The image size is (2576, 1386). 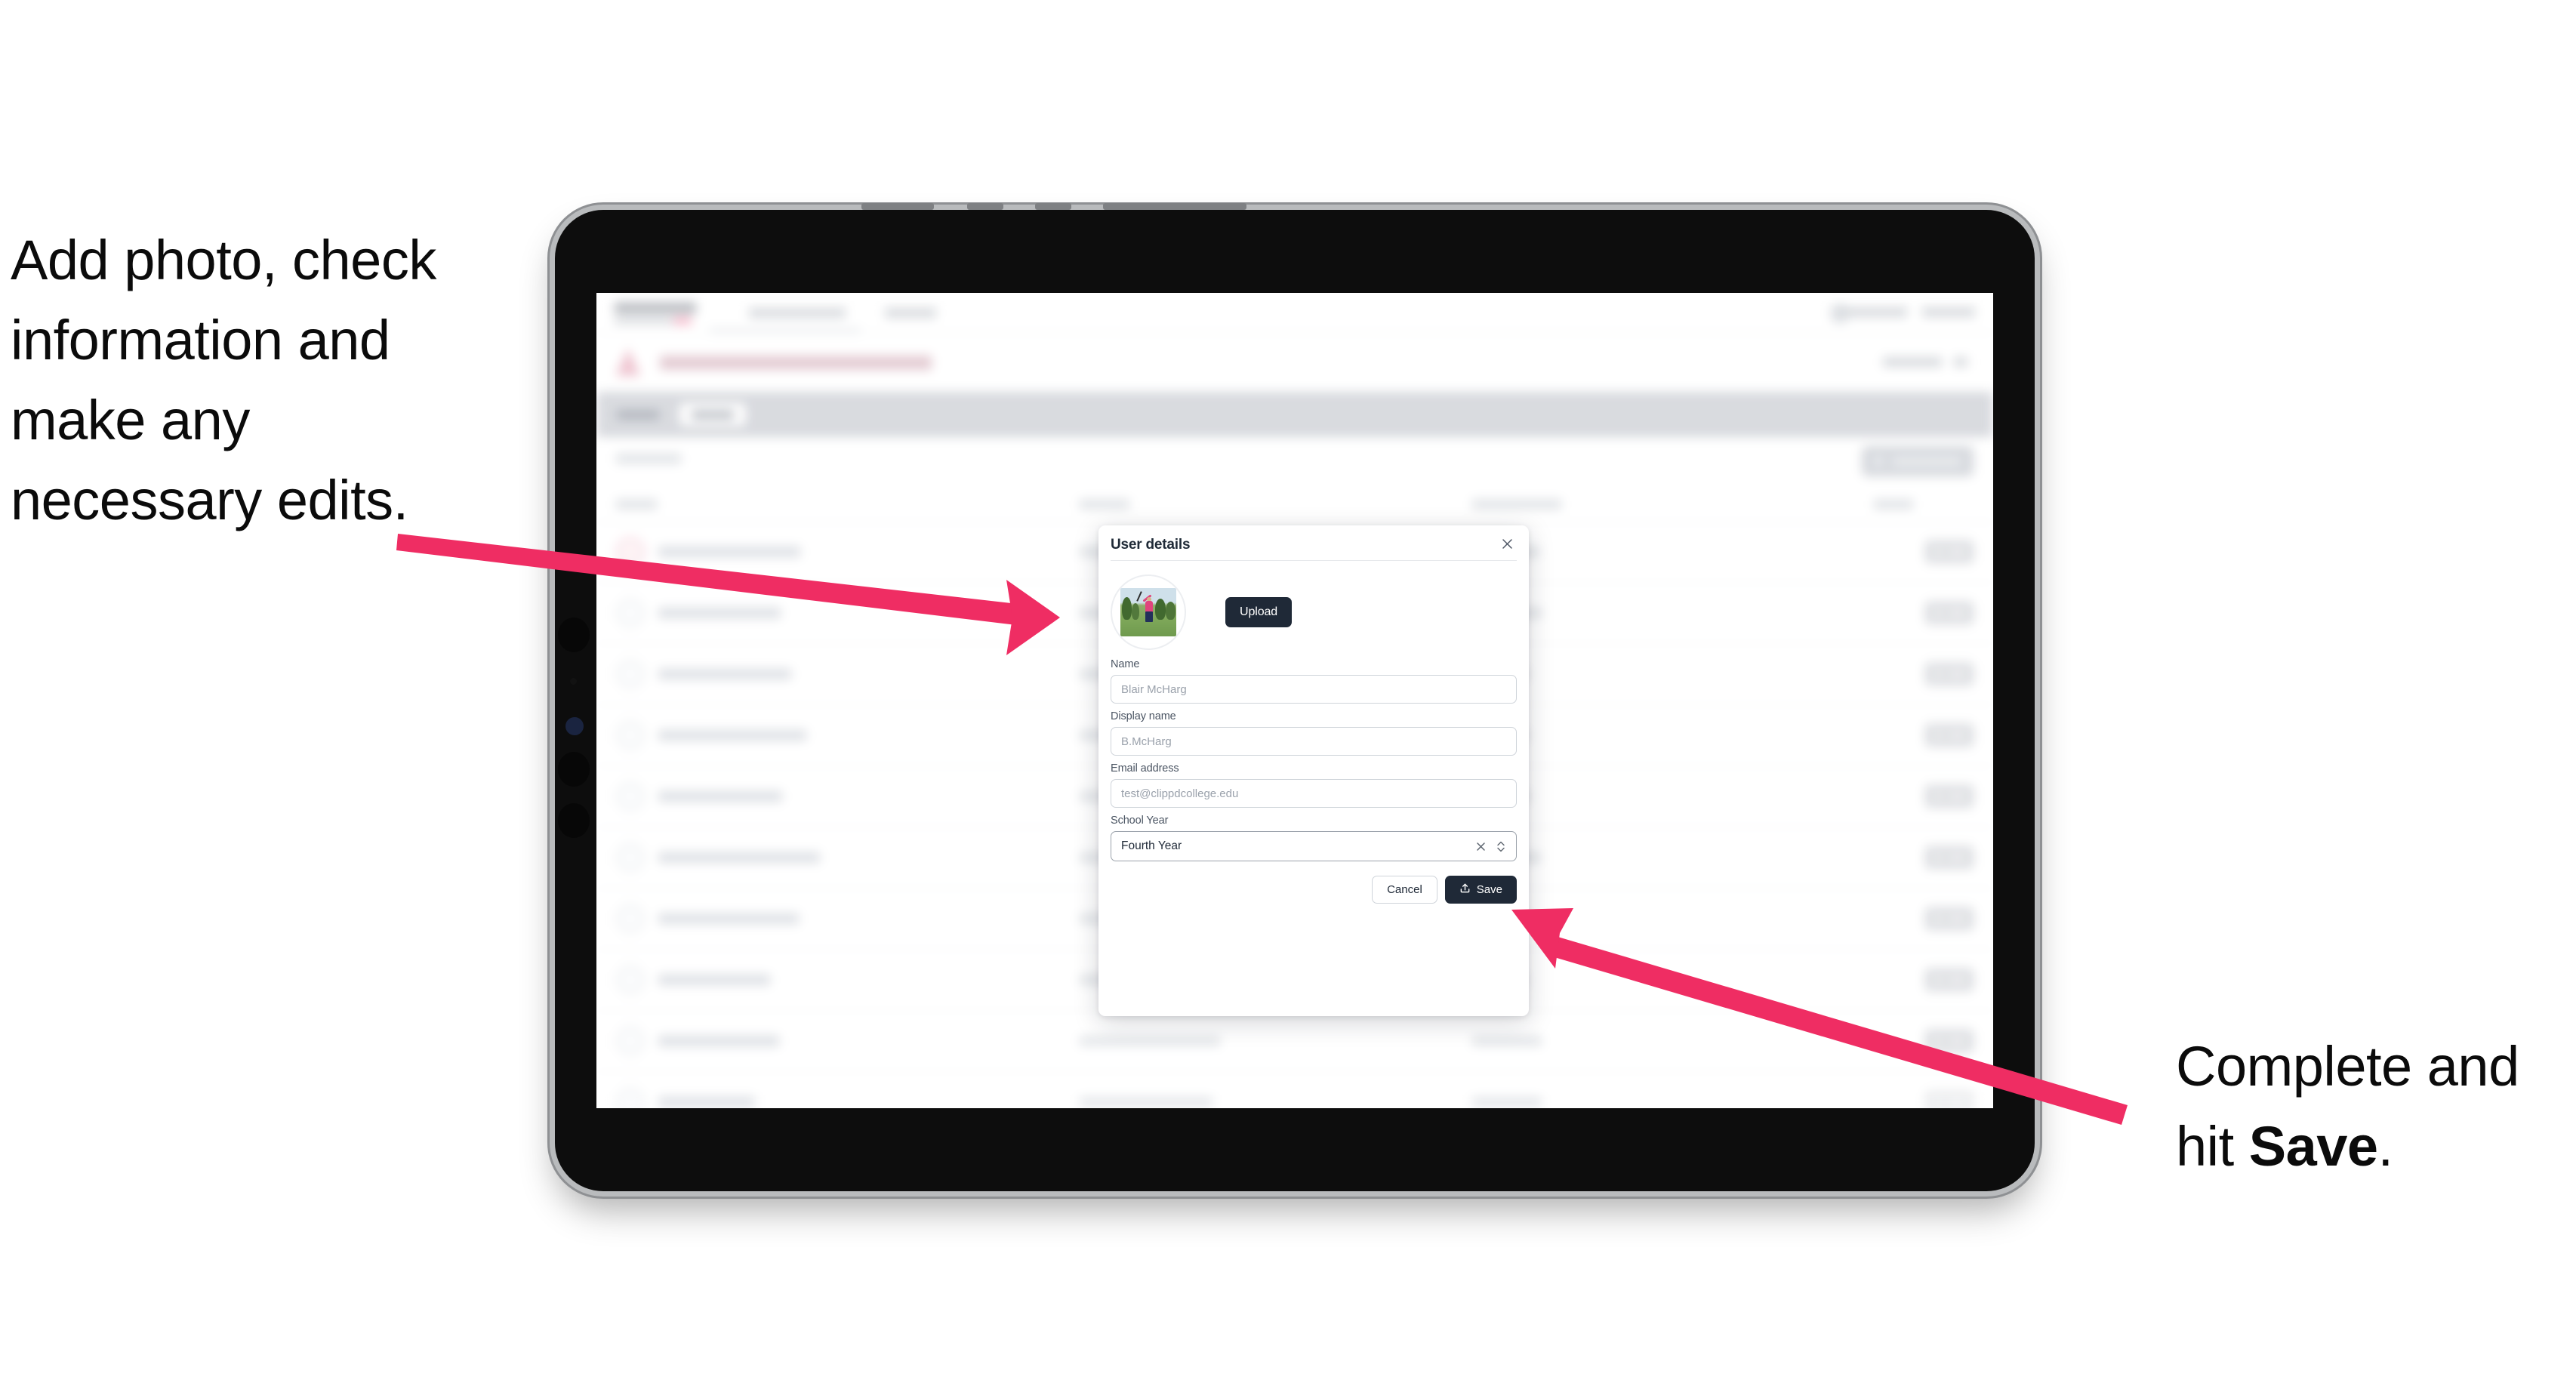 What do you see at coordinates (1925, 362) in the screenshot?
I see `organisation-actions` at bounding box center [1925, 362].